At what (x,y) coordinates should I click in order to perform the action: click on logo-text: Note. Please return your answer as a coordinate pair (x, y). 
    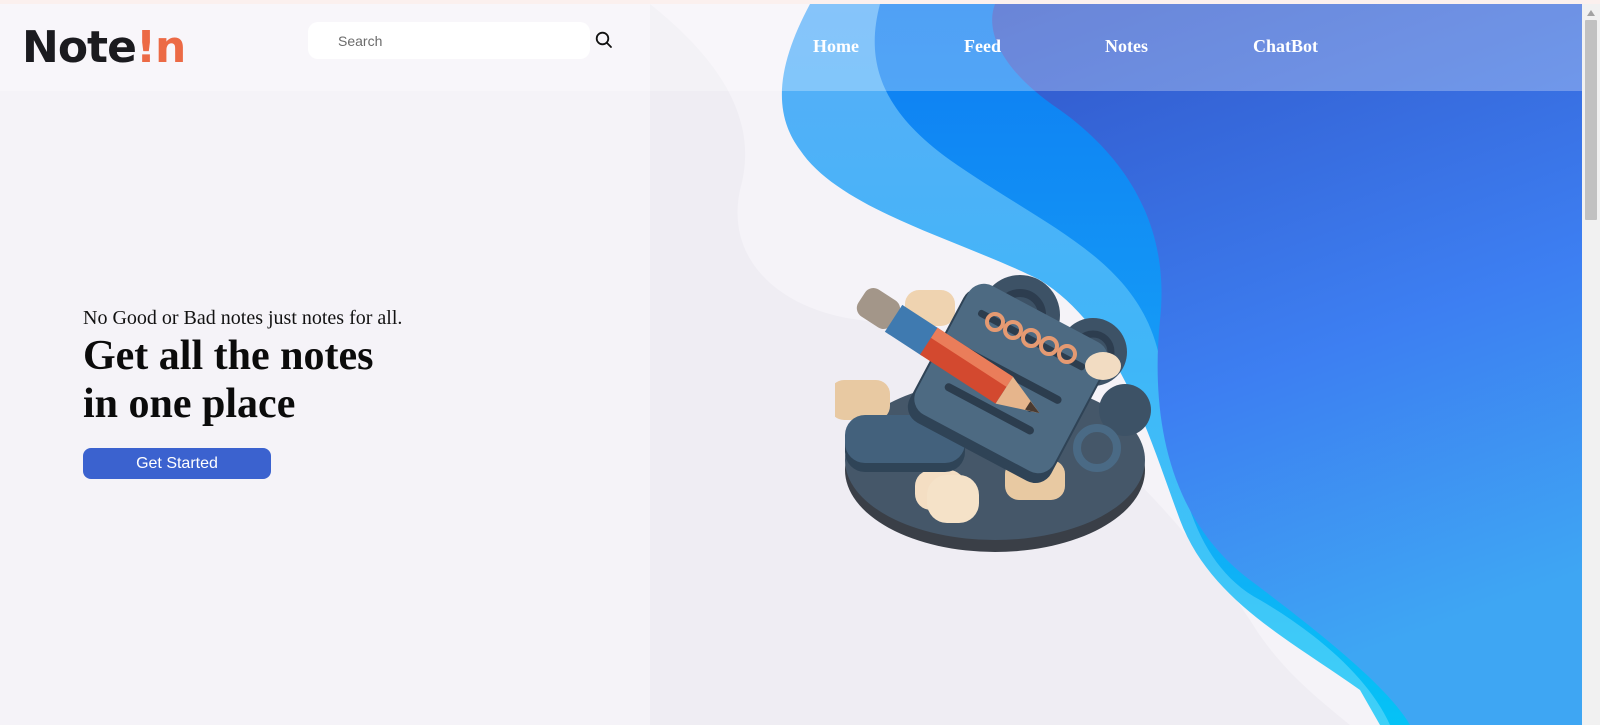
    Looking at the image, I should click on (79, 47).